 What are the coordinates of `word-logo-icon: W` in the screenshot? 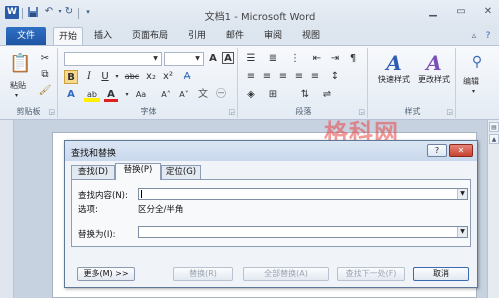 It's located at (12, 12).